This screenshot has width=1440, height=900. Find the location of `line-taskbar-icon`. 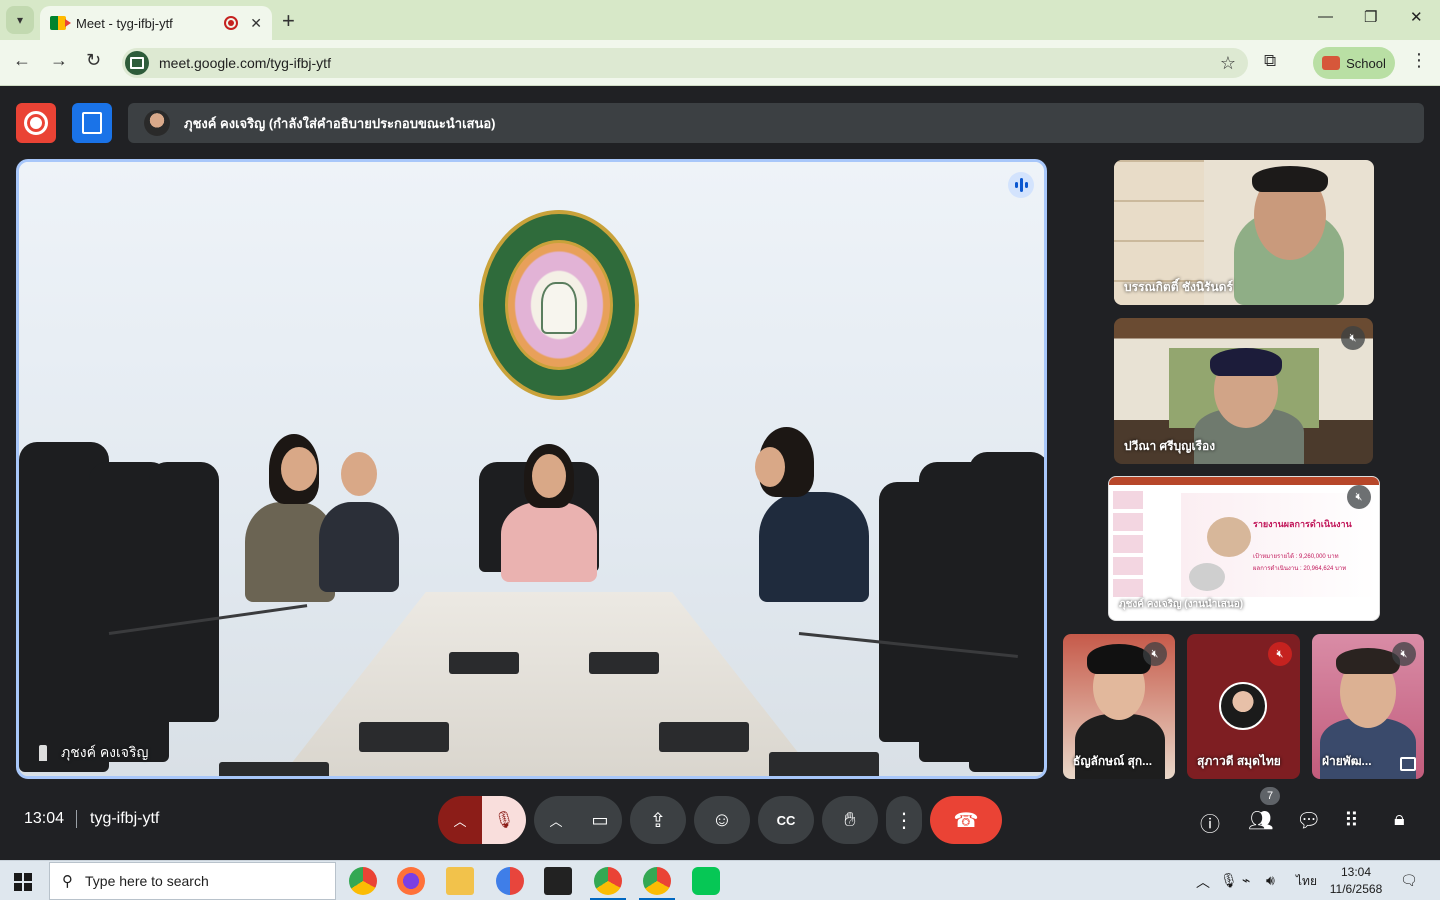

line-taskbar-icon is located at coordinates (706, 881).